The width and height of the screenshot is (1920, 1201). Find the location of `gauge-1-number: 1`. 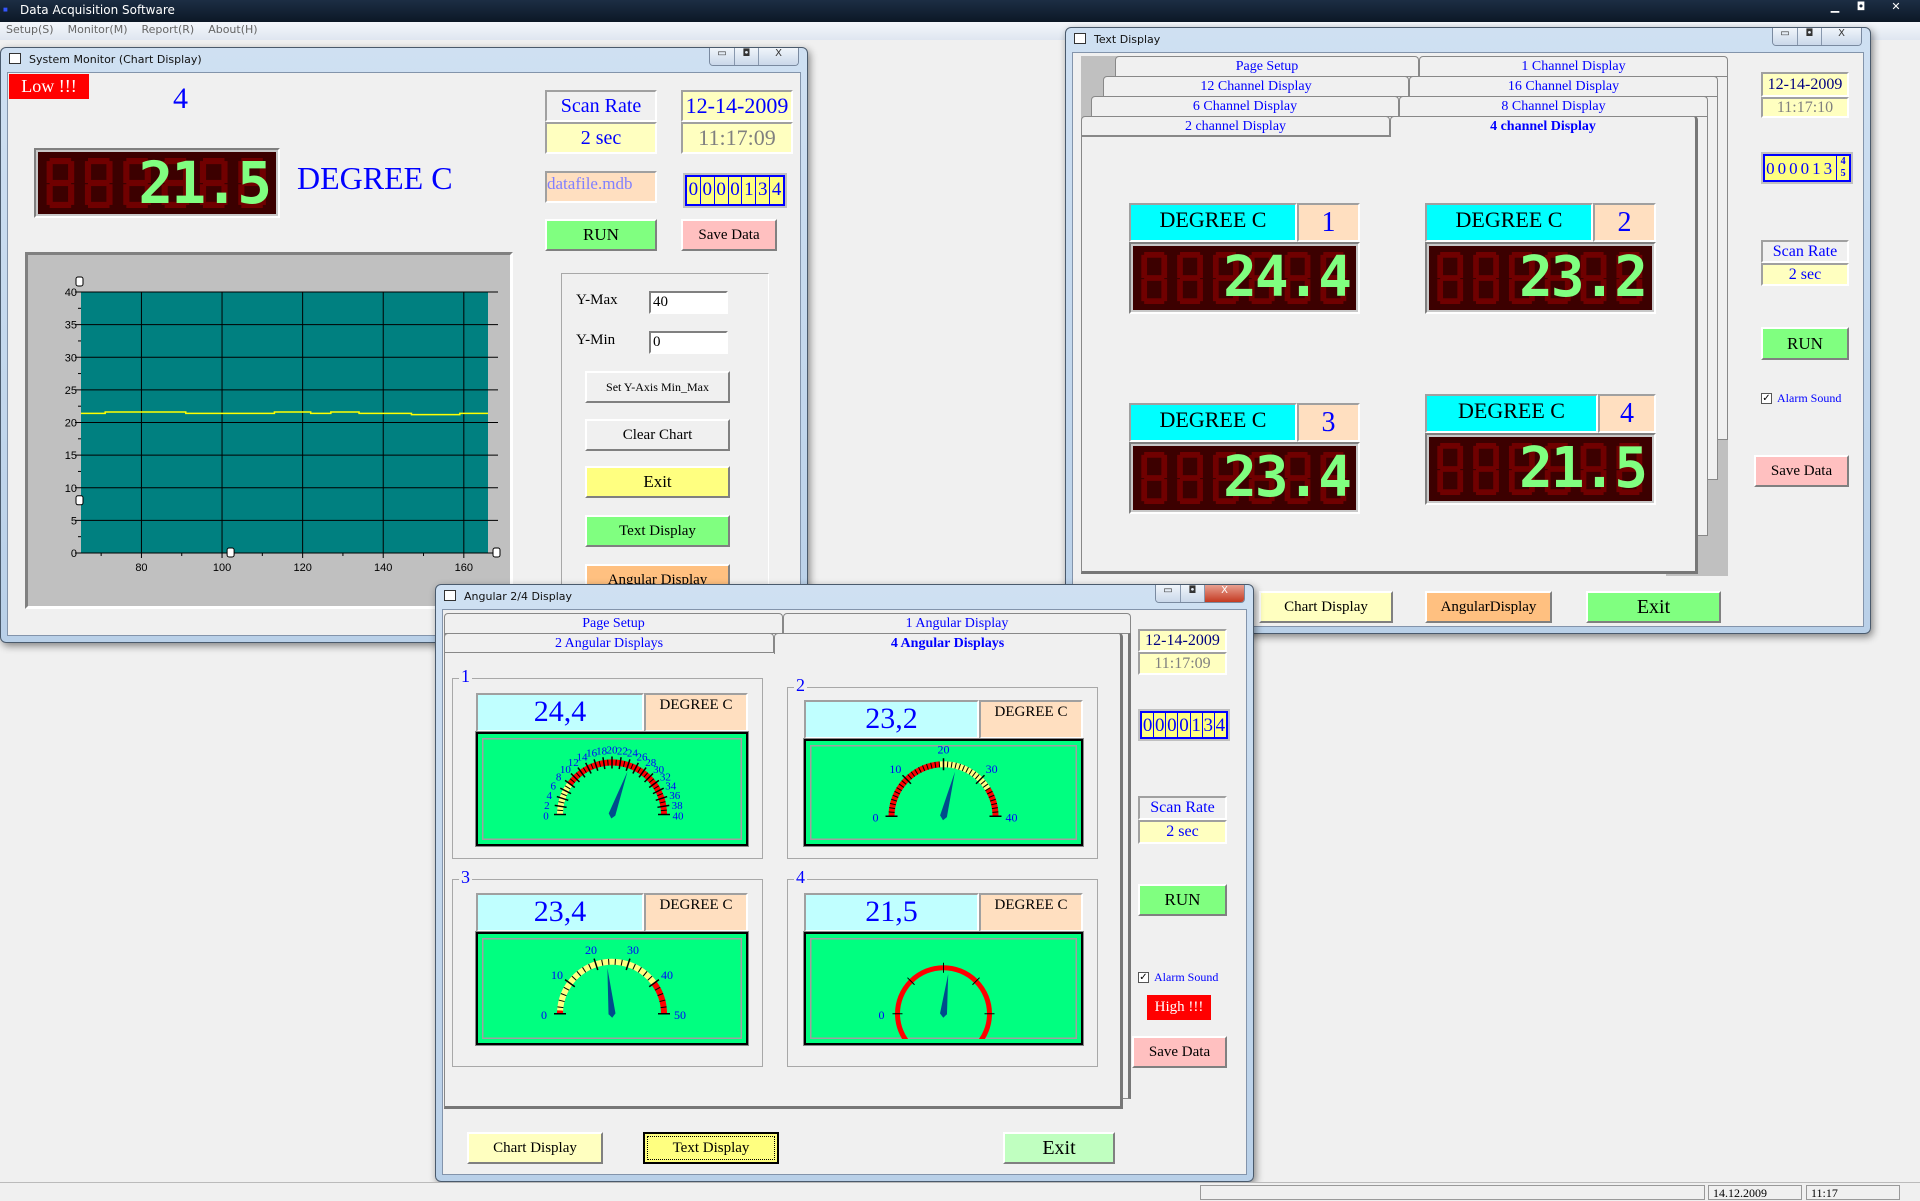

gauge-1-number: 1 is located at coordinates (465, 676).